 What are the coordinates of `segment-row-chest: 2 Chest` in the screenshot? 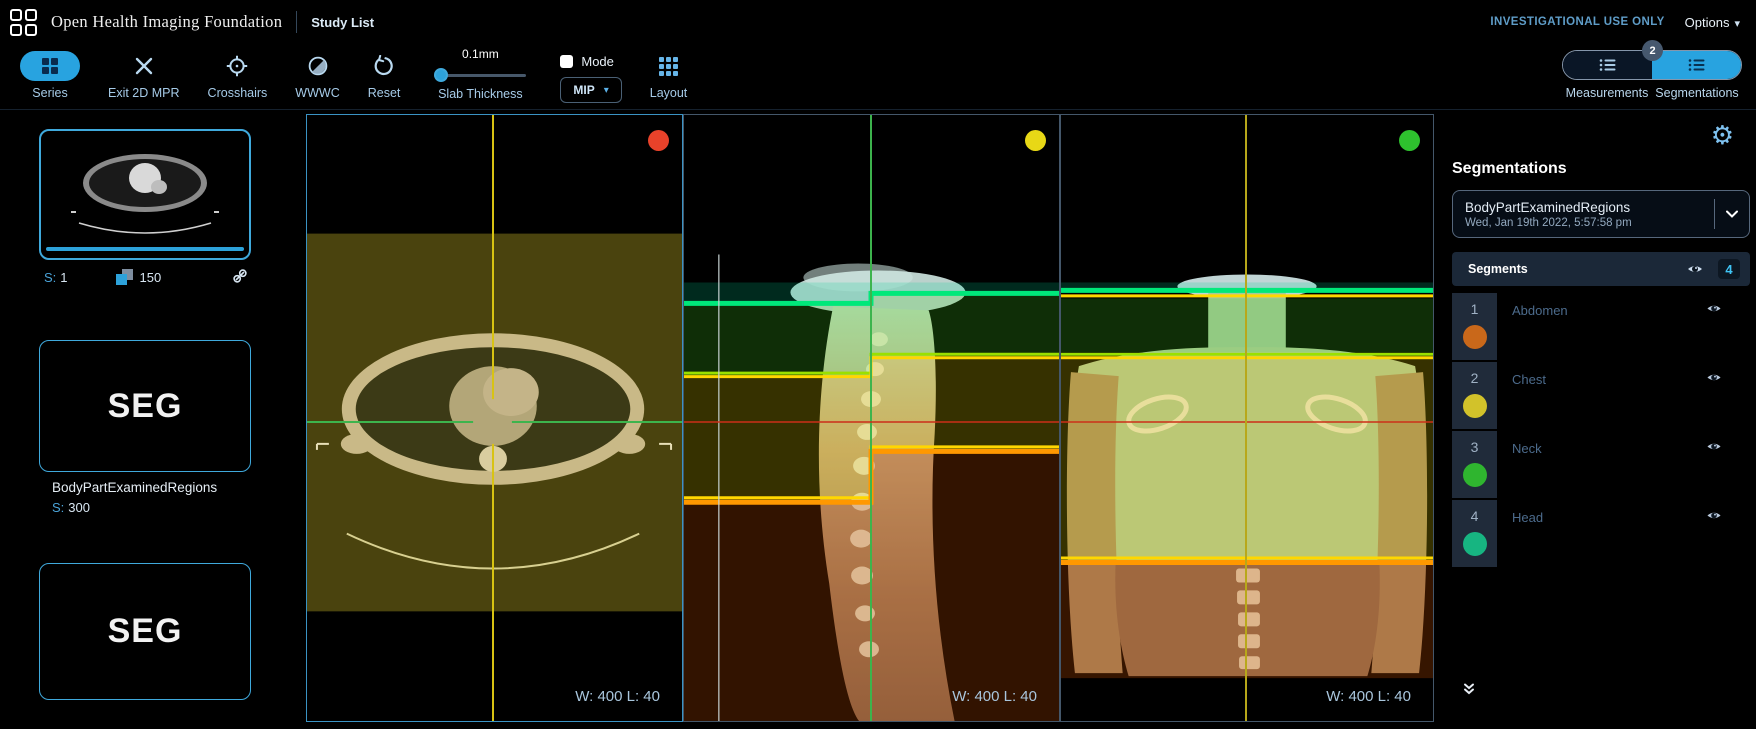 It's located at (1601, 395).